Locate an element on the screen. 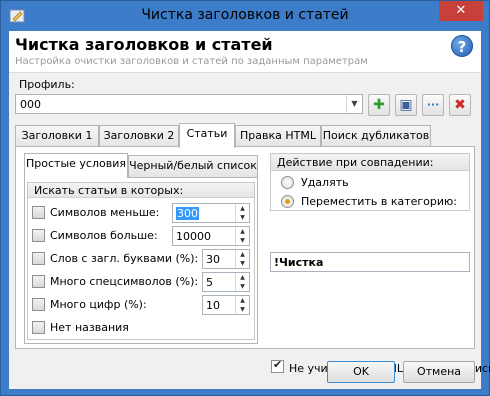 The width and height of the screenshot is (490, 396). chars-less-label: Символов меньше: is located at coordinates (105, 212).